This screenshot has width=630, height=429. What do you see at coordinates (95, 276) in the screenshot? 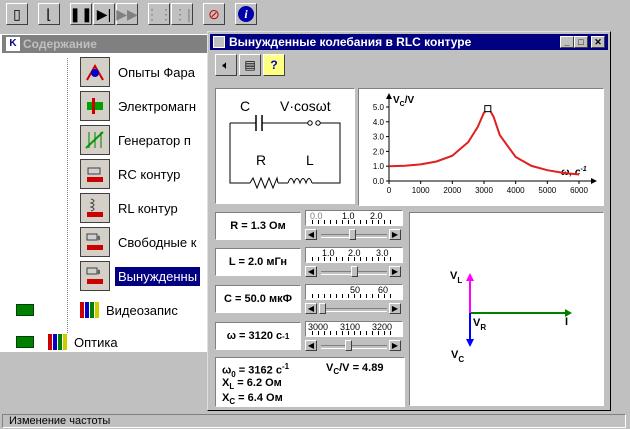
I see `forced-oscillations-thumbnail-icon` at bounding box center [95, 276].